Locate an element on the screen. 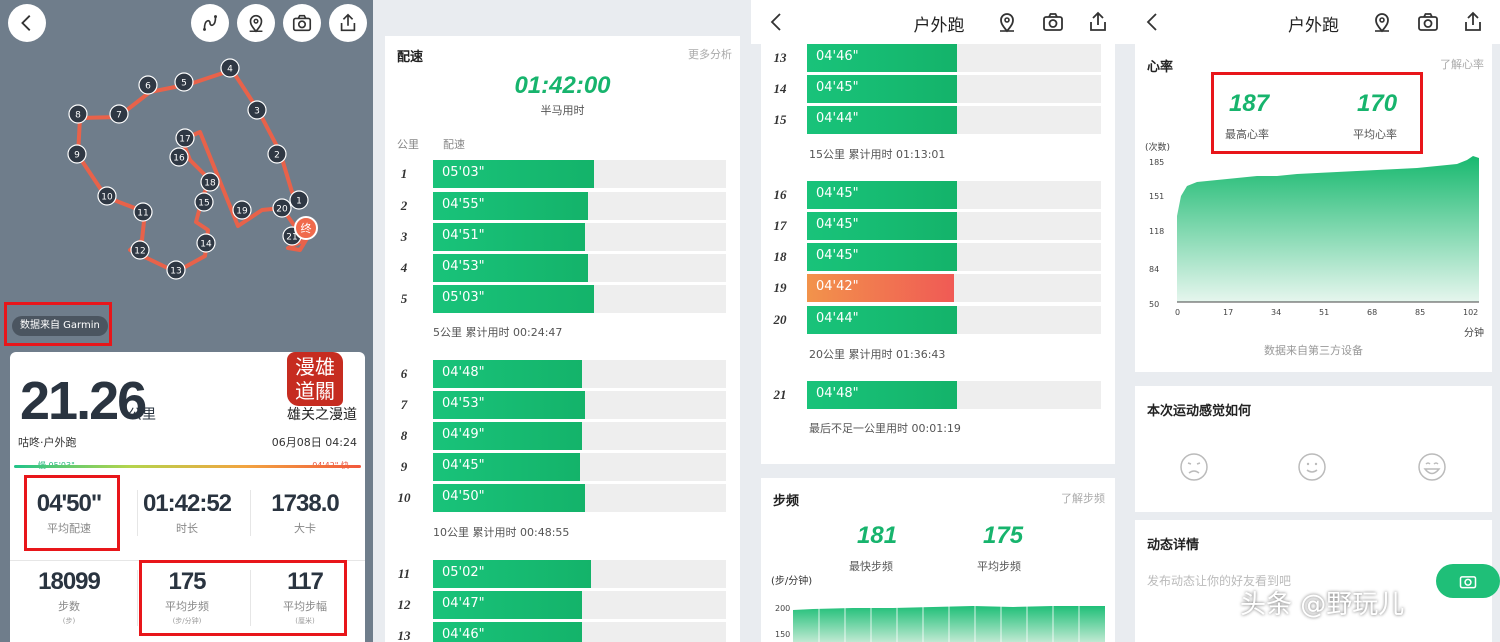 This screenshot has height=642, width=1500. pace-track: 05'02" is located at coordinates (579, 574).